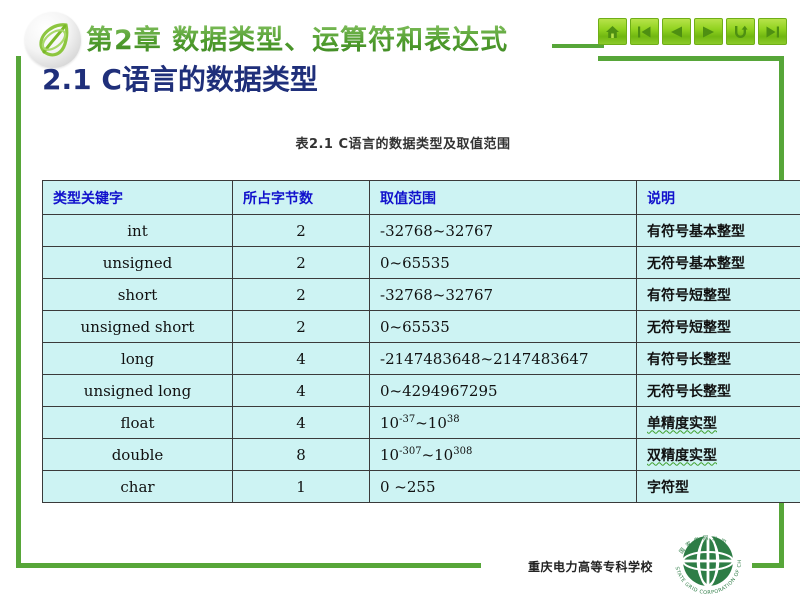 The width and height of the screenshot is (800, 600). What do you see at coordinates (301, 197) in the screenshot?
I see `column-header-bytes: 所占字节数` at bounding box center [301, 197].